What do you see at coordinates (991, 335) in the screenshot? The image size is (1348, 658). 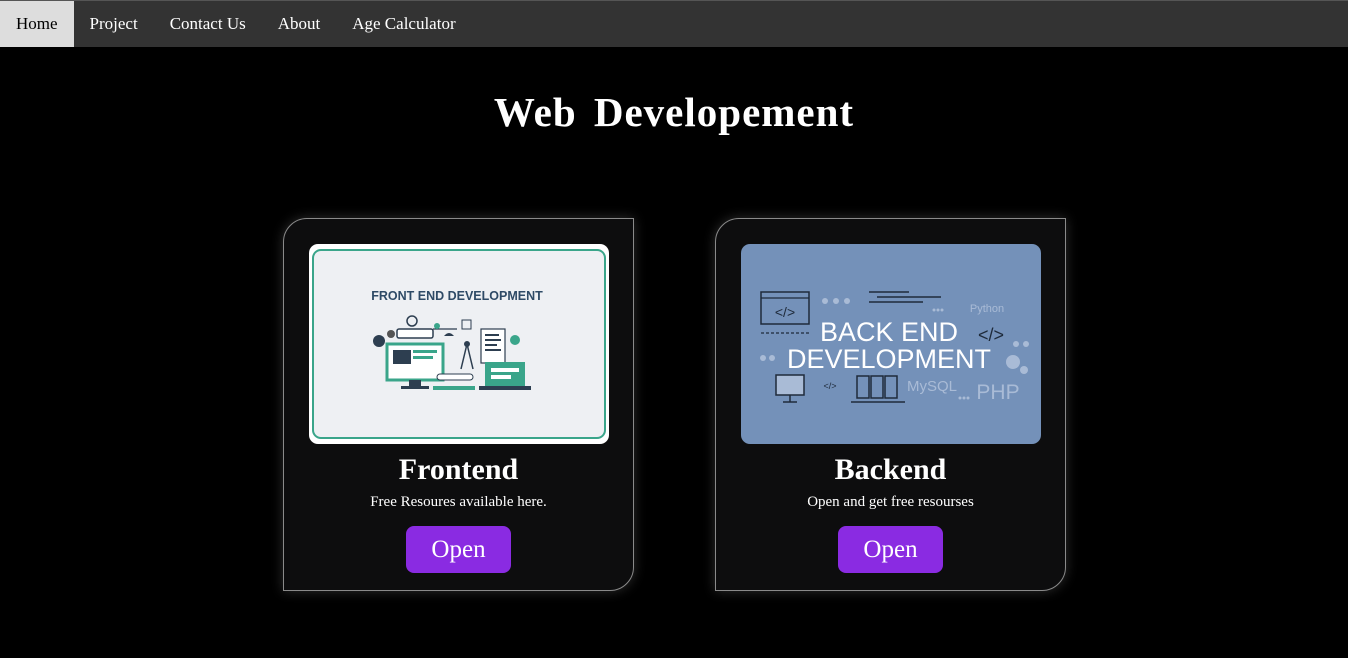 I see `backend-code-tag-2: </>` at bounding box center [991, 335].